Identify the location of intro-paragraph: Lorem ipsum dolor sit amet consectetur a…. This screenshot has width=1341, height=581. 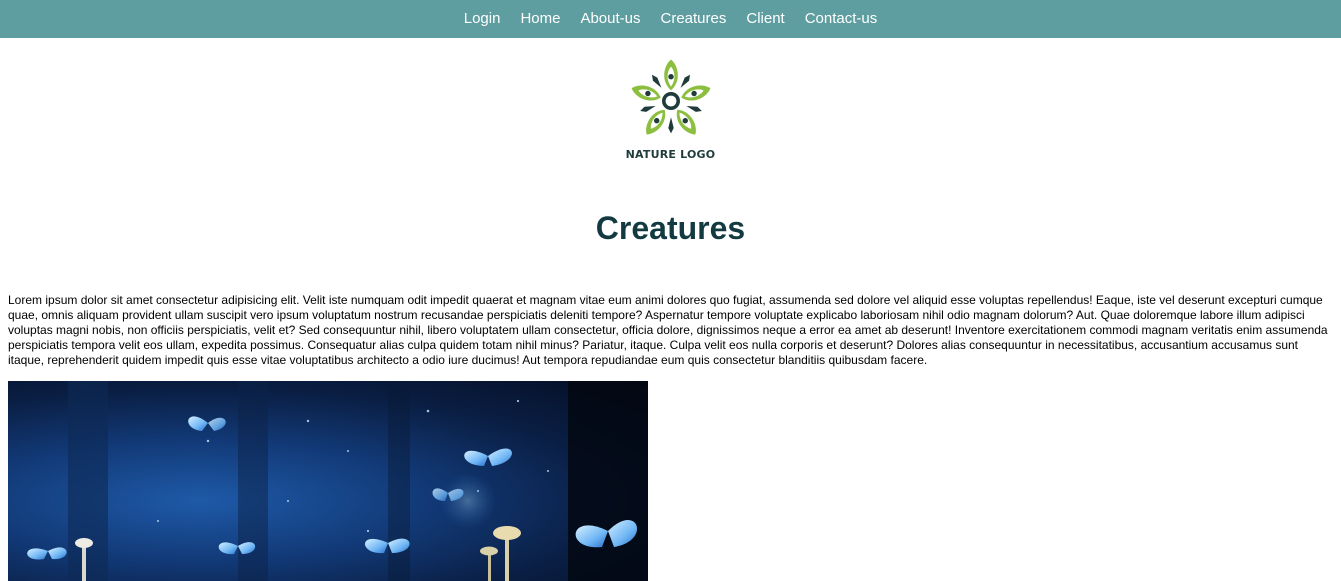
(670, 330).